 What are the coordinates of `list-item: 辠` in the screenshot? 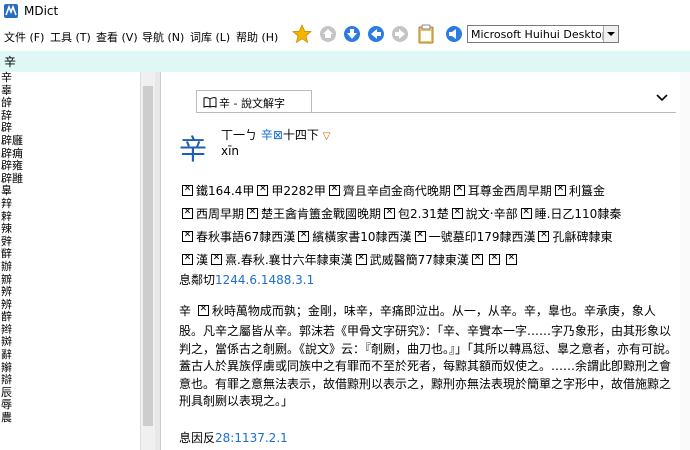 It's located at (70, 191).